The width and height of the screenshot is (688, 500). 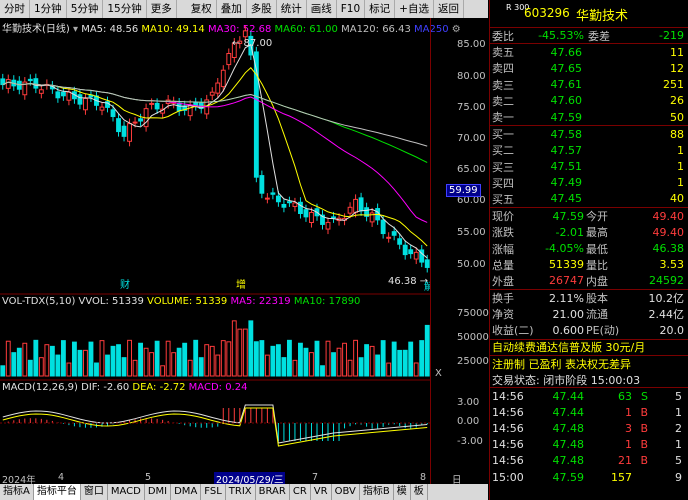 I want to click on indicator-tab: 板, so click(x=419, y=492).